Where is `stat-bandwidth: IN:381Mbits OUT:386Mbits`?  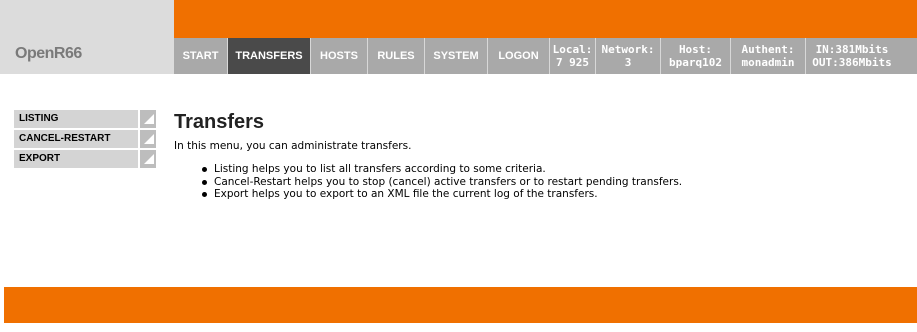 stat-bandwidth: IN:381Mbits OUT:386Mbits is located at coordinates (852, 56).